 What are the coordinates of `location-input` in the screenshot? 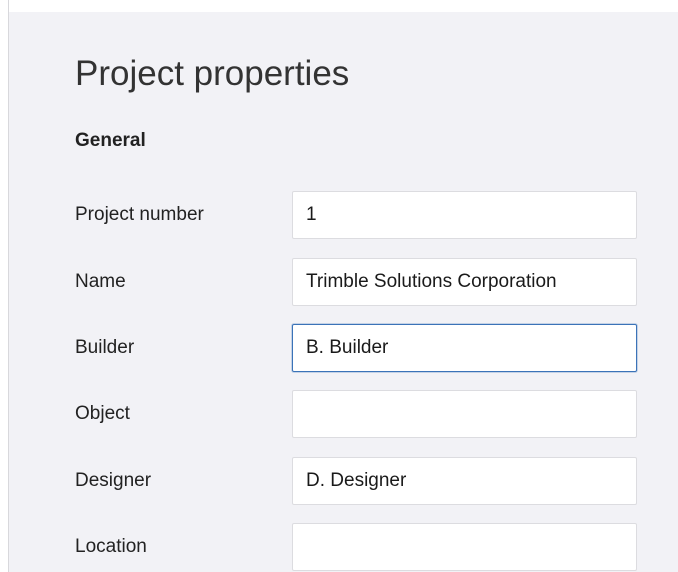 It's located at (464, 547).